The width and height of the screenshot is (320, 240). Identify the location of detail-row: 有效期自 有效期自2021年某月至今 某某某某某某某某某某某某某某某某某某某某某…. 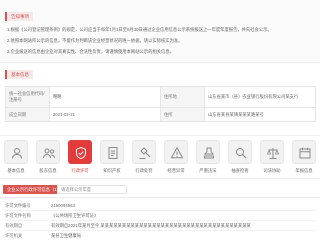
(160, 226).